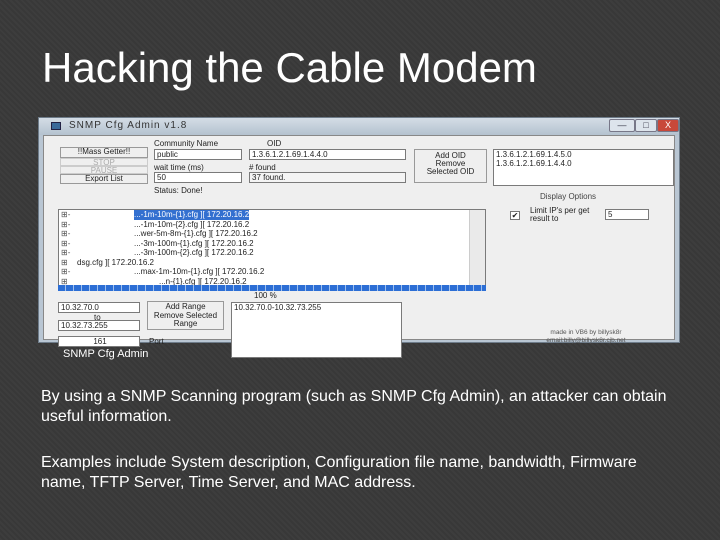 The image size is (720, 540). I want to click on expand-icon: ⊞, so click(64, 263).